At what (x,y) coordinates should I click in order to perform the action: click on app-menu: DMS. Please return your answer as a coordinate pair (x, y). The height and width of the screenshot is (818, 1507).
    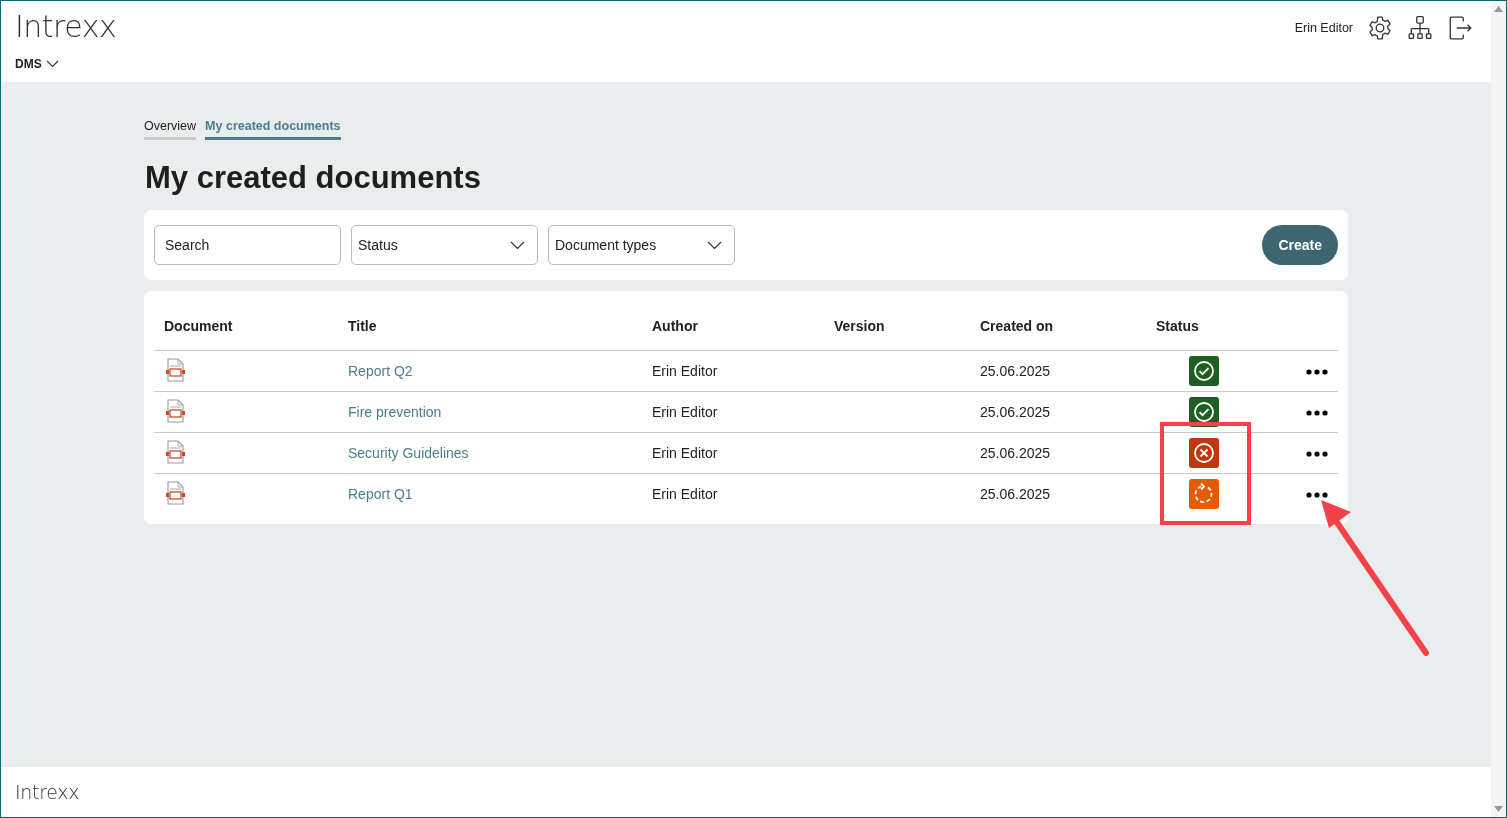
    Looking at the image, I should click on (37, 64).